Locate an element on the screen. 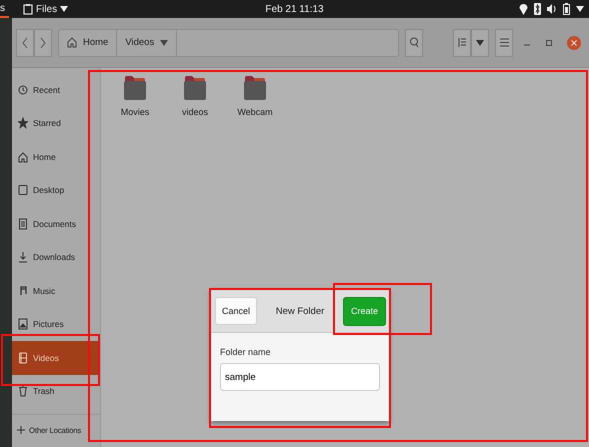  trash-icon is located at coordinates (23, 391).